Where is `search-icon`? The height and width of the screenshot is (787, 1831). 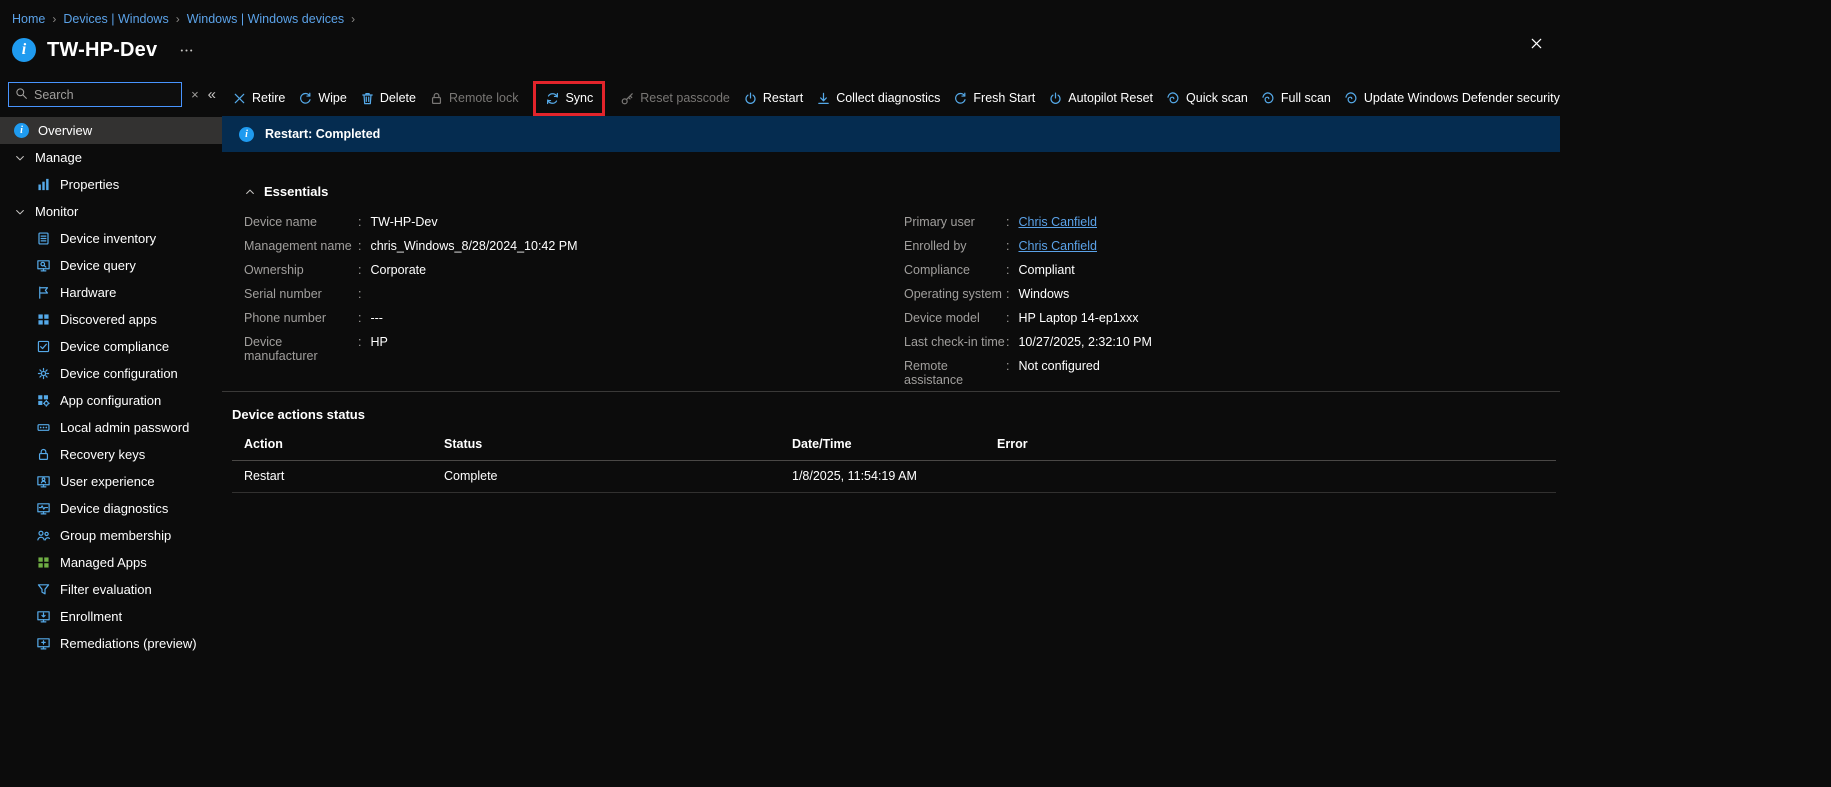 search-icon is located at coordinates (21, 95).